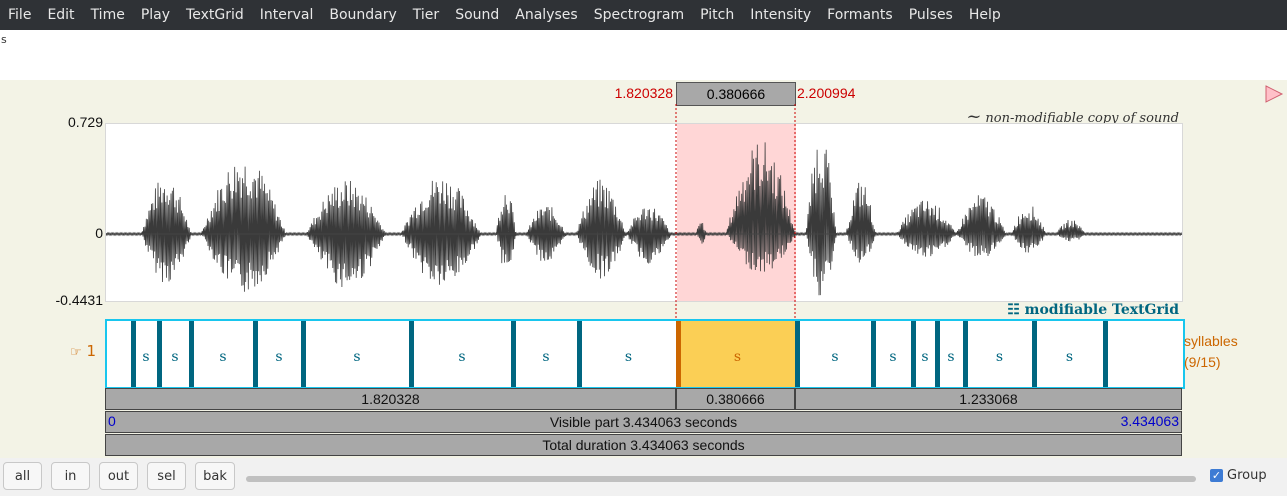 This screenshot has height=496, width=1287. What do you see at coordinates (287, 15) in the screenshot?
I see `menu-interval: Interval` at bounding box center [287, 15].